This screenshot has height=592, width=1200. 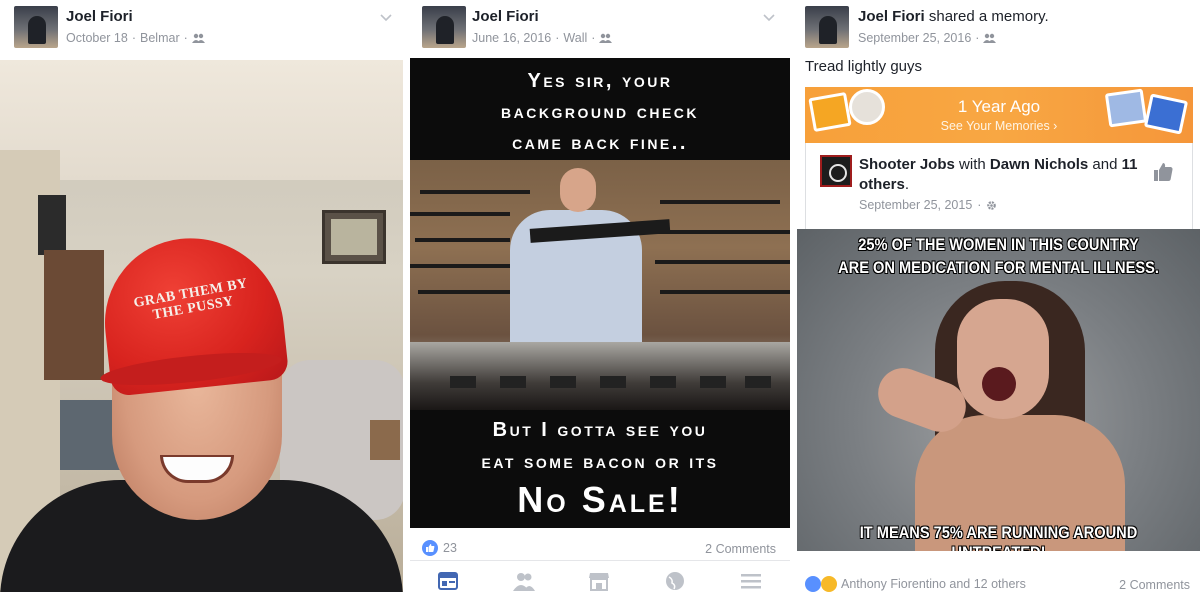 I want to click on post-meta: June 16, 2016 · Wall ·, so click(x=542, y=38).